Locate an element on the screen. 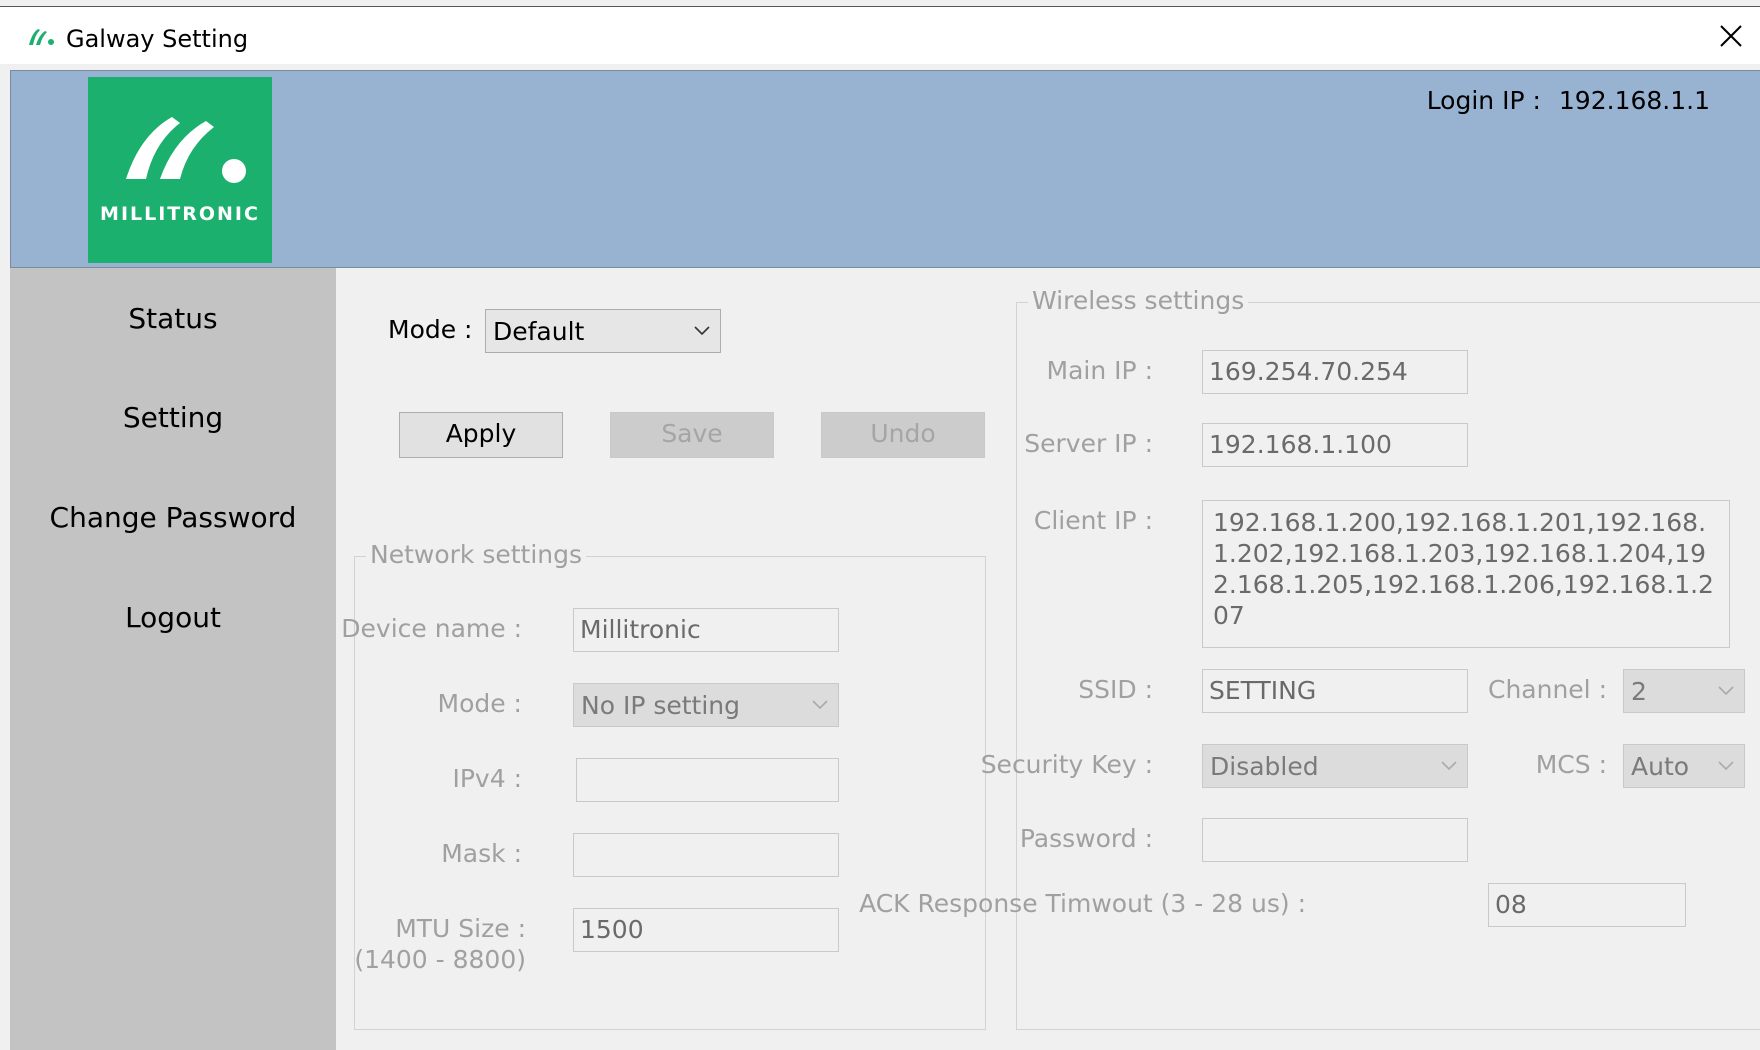  network-settings-legend: Network settings is located at coordinates (476, 554).